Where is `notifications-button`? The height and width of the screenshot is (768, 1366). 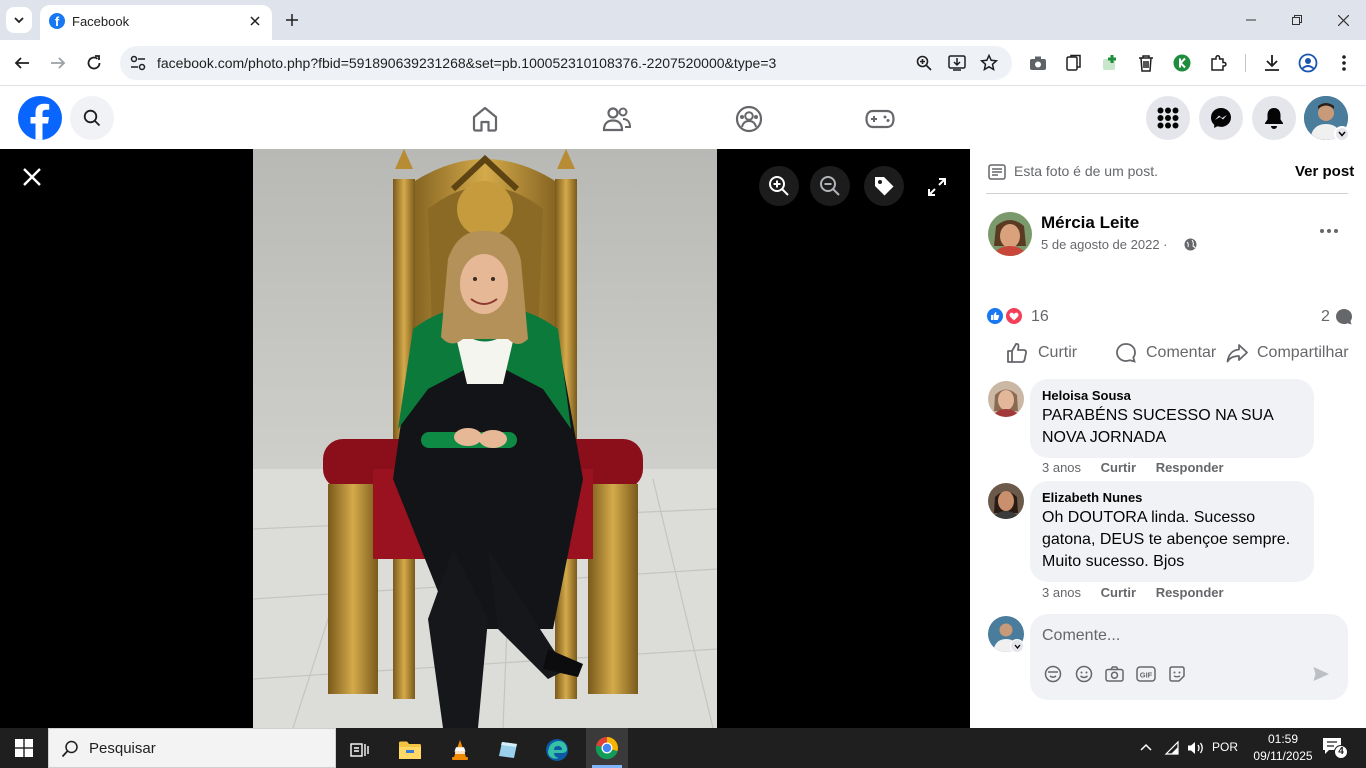 notifications-button is located at coordinates (1274, 118).